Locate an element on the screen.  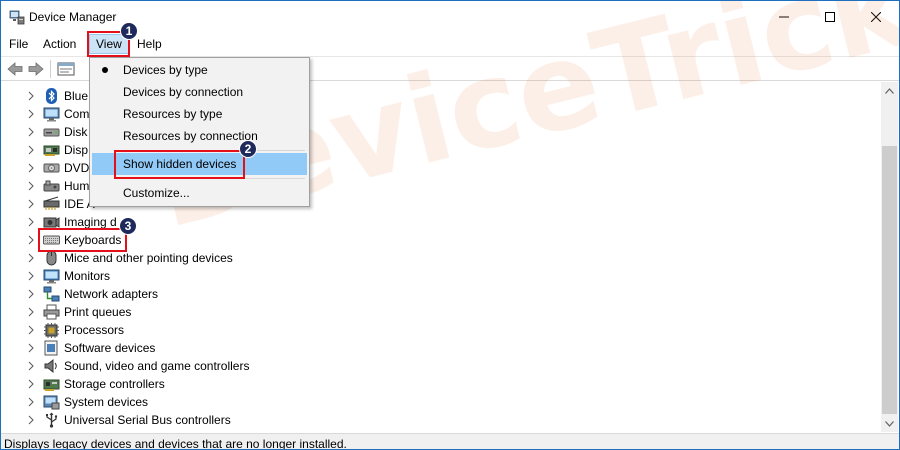
minimize-icon is located at coordinates (784, 17).